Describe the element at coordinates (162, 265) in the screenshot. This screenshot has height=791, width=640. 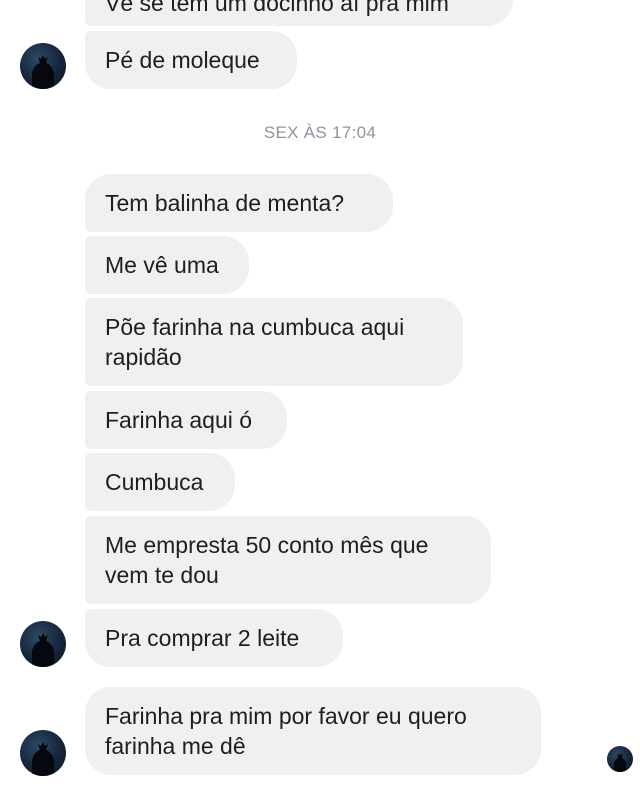
I see `message-text: Me vê uma` at that location.